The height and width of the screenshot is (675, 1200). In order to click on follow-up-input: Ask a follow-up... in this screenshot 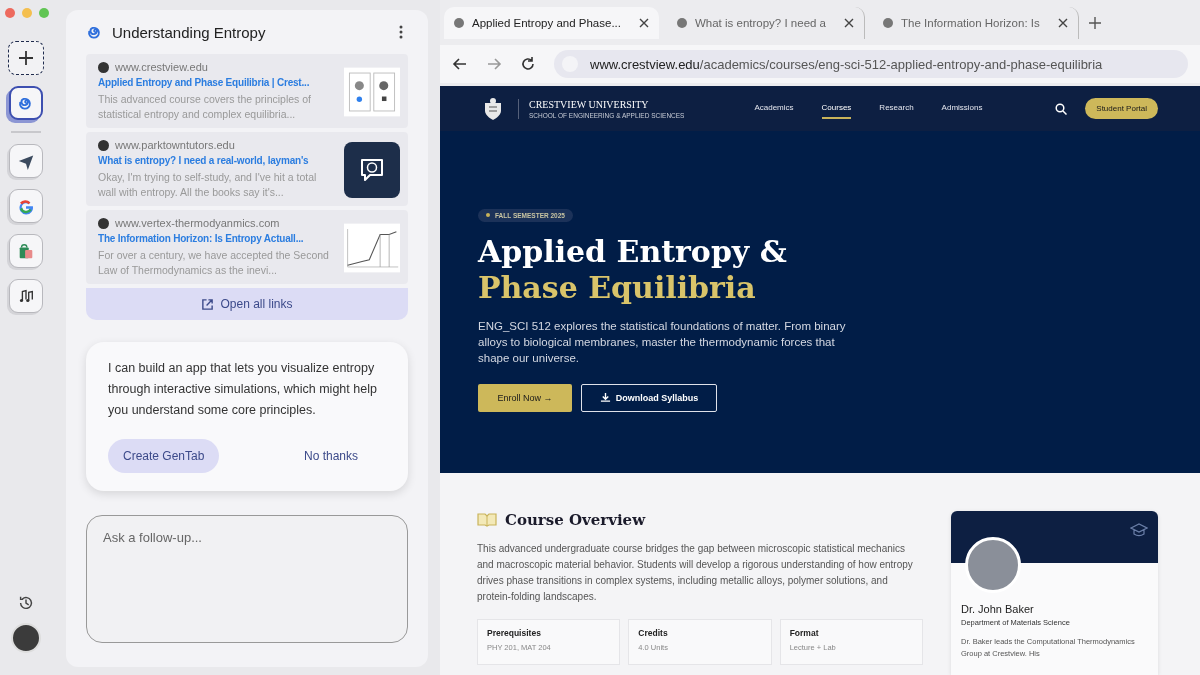, I will do `click(247, 579)`.